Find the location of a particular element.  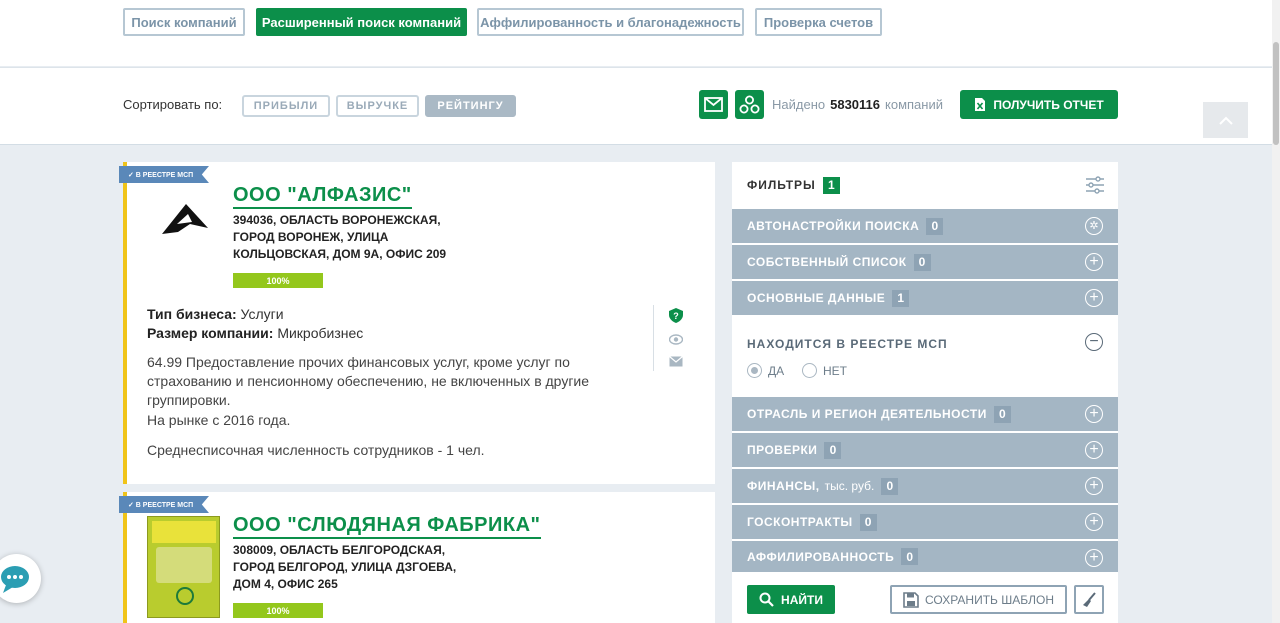

card-actions: ? is located at coordinates (673, 338).